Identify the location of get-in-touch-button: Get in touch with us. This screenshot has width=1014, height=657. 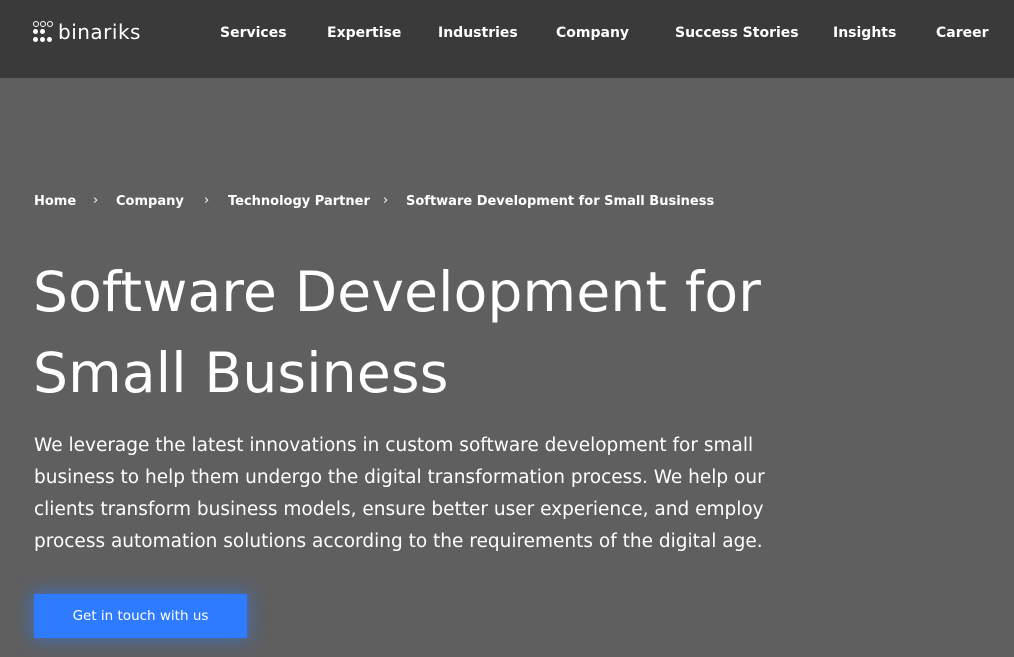
(140, 616).